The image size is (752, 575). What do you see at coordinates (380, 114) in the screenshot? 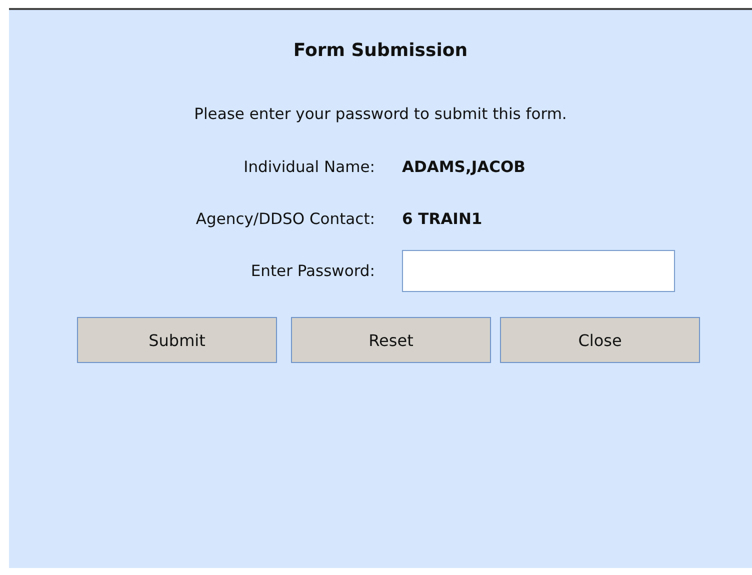
I see `instruction-text: Please enter your password to submit this form.` at bounding box center [380, 114].